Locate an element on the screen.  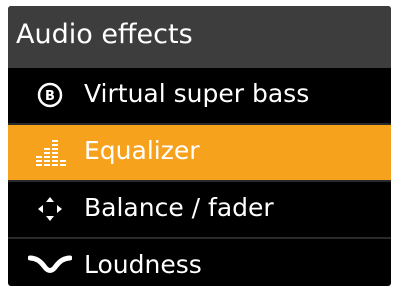
page-title: Audio effects is located at coordinates (104, 34).